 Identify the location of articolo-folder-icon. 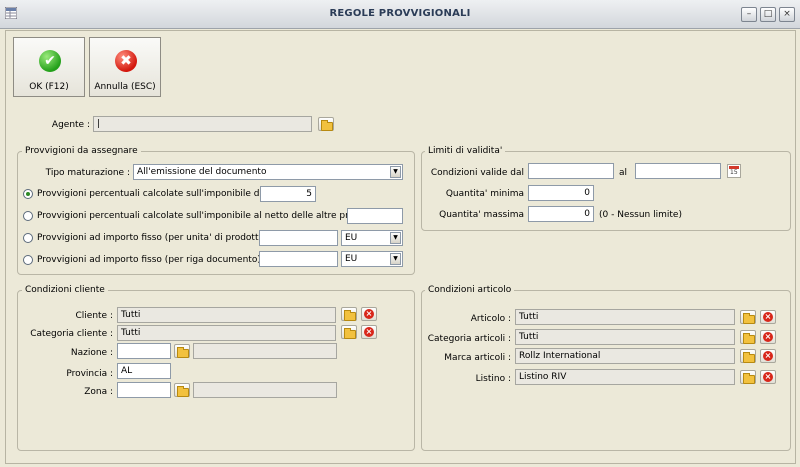
(748, 317).